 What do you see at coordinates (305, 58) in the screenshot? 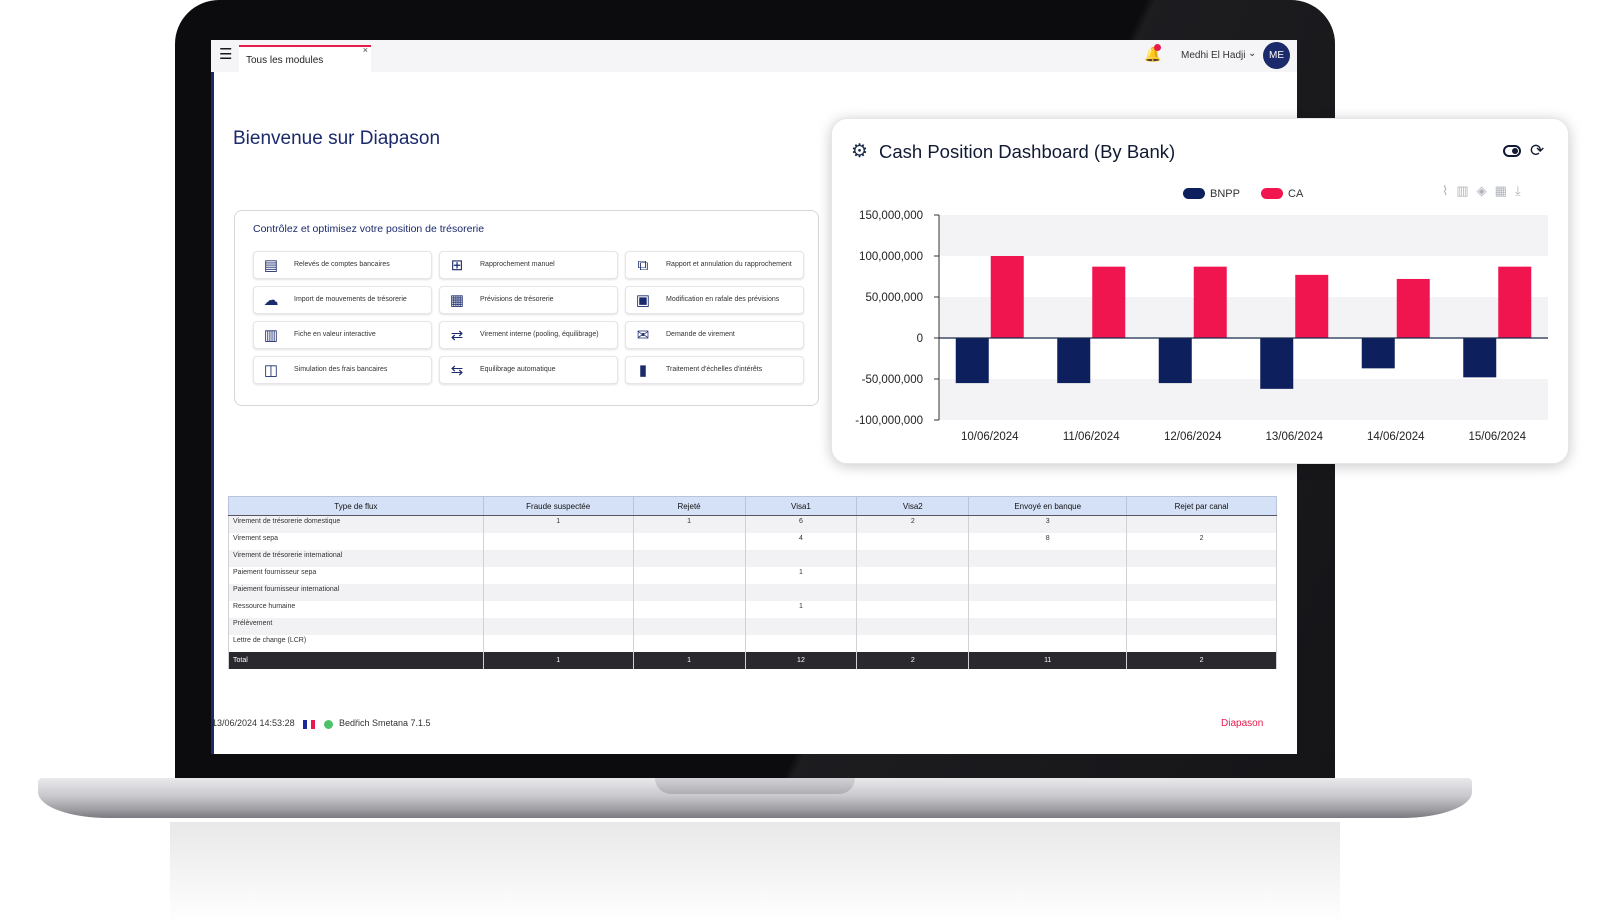
I see `tab-all-modules: Tous les modules ×` at bounding box center [305, 58].